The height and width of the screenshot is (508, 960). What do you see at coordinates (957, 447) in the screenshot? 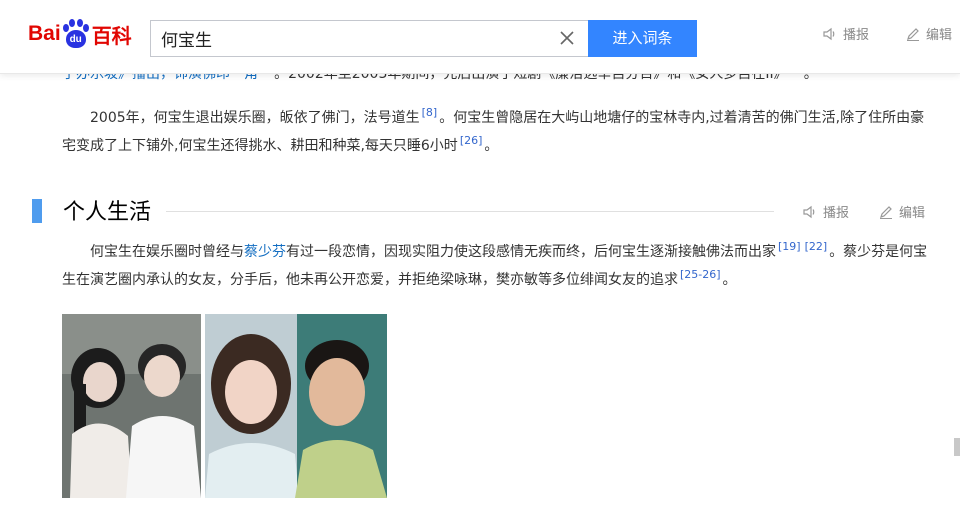
I see `scrollbar-thumb` at bounding box center [957, 447].